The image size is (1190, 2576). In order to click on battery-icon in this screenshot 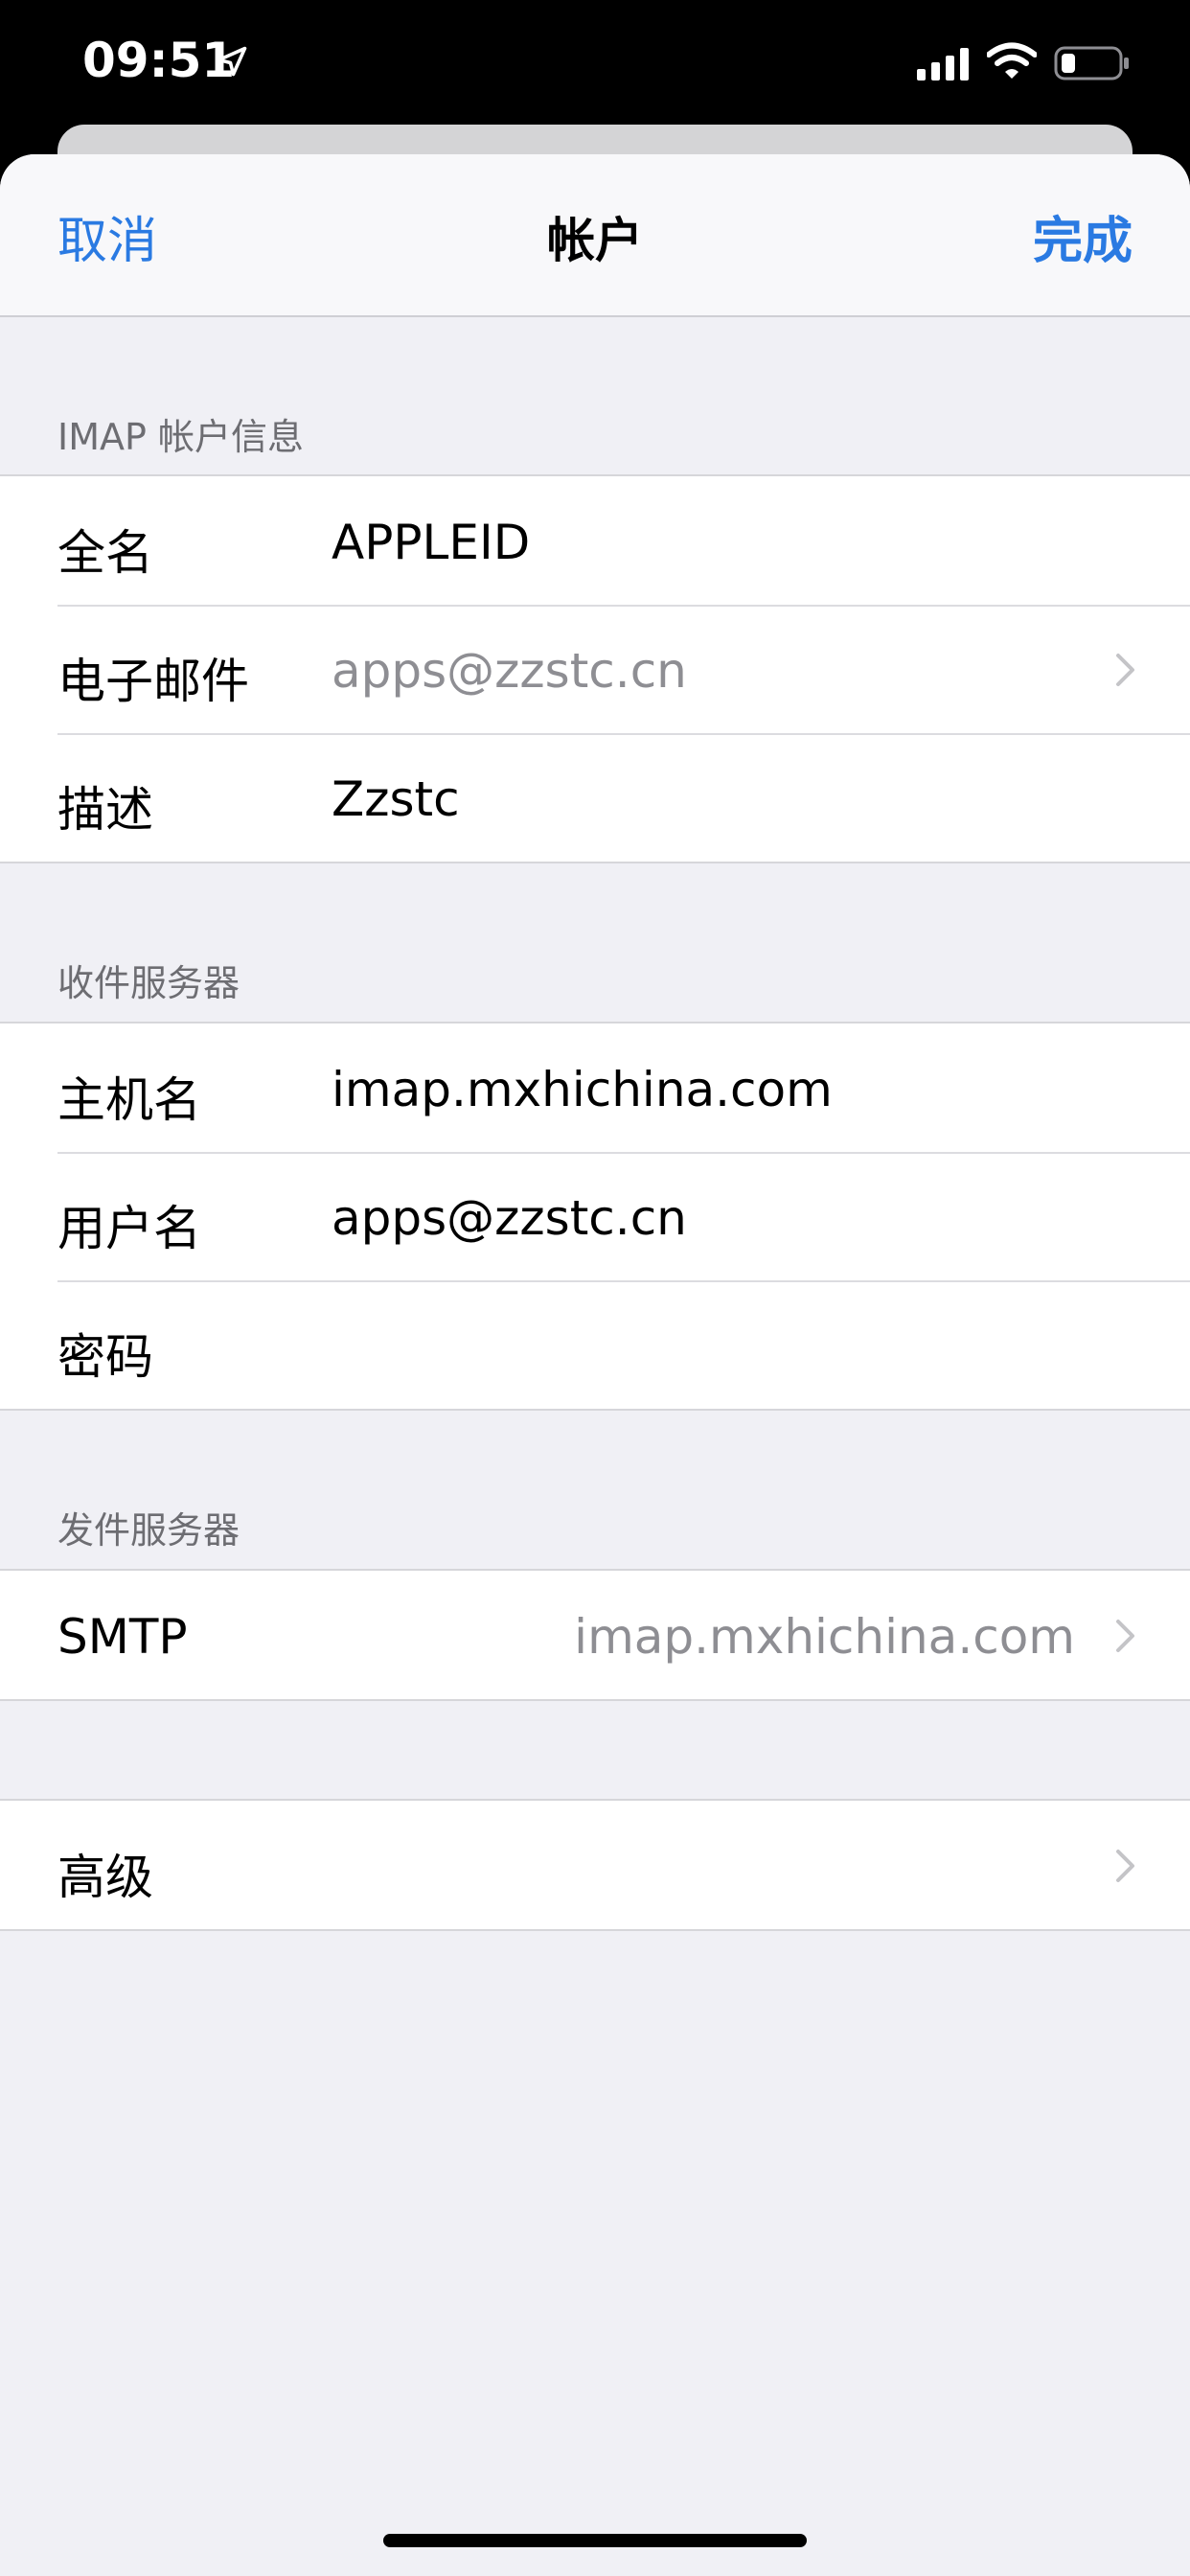, I will do `click(1092, 63)`.